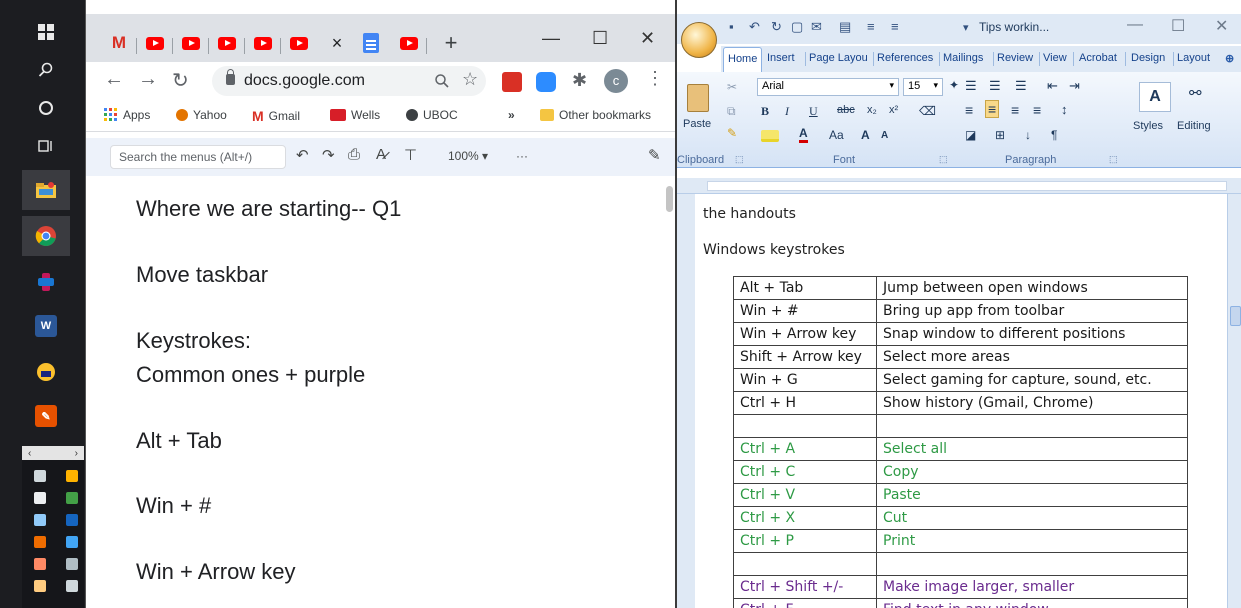 This screenshot has width=1241, height=608. Describe the element at coordinates (816, 27) in the screenshot. I see `email-icon: ✉` at that location.